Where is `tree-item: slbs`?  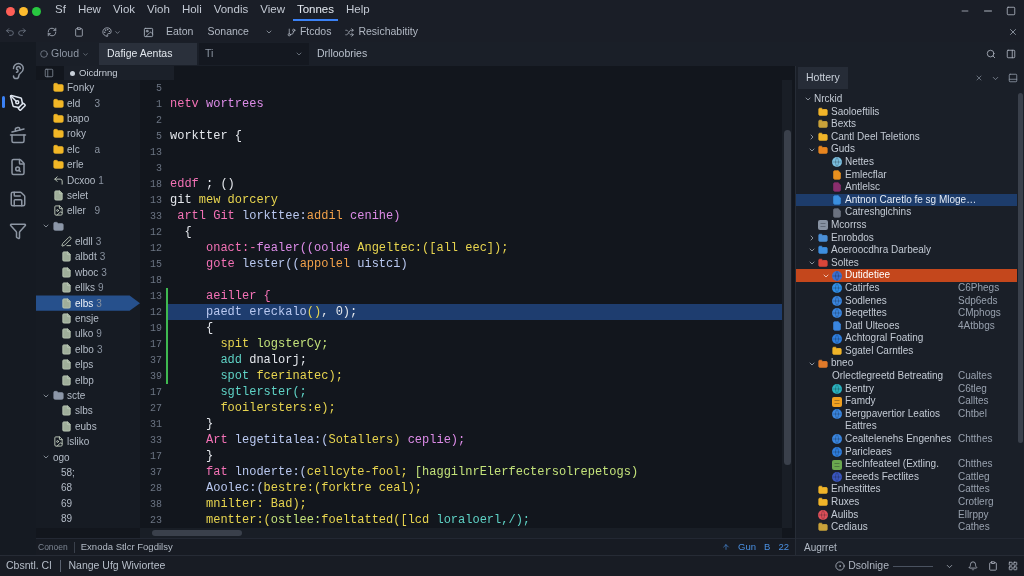
tree-item: slbs is located at coordinates (88, 411).